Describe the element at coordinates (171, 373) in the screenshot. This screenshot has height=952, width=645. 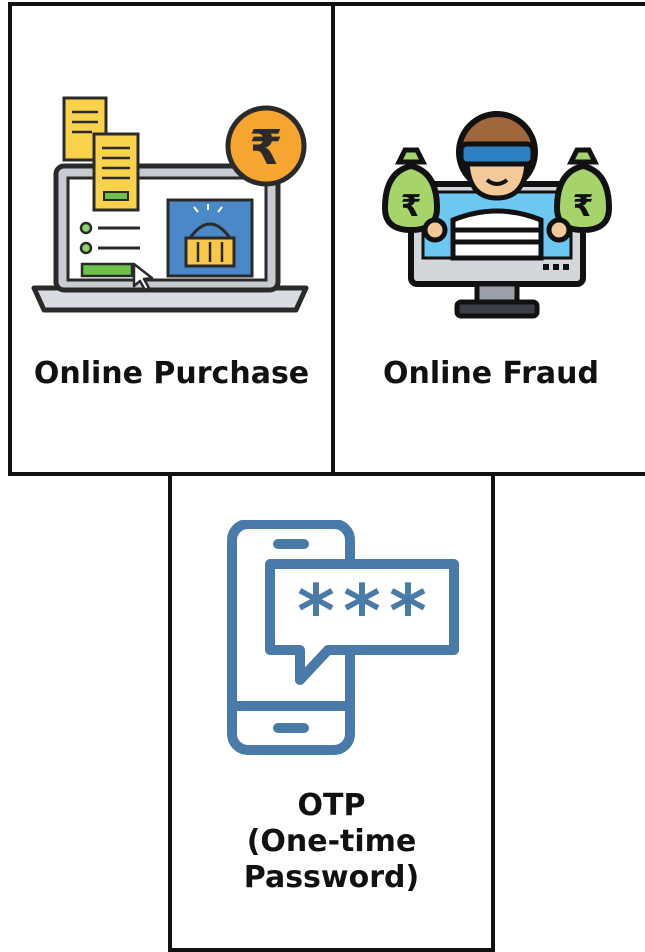
I see `online-purchase-label: Online Purchase` at that location.